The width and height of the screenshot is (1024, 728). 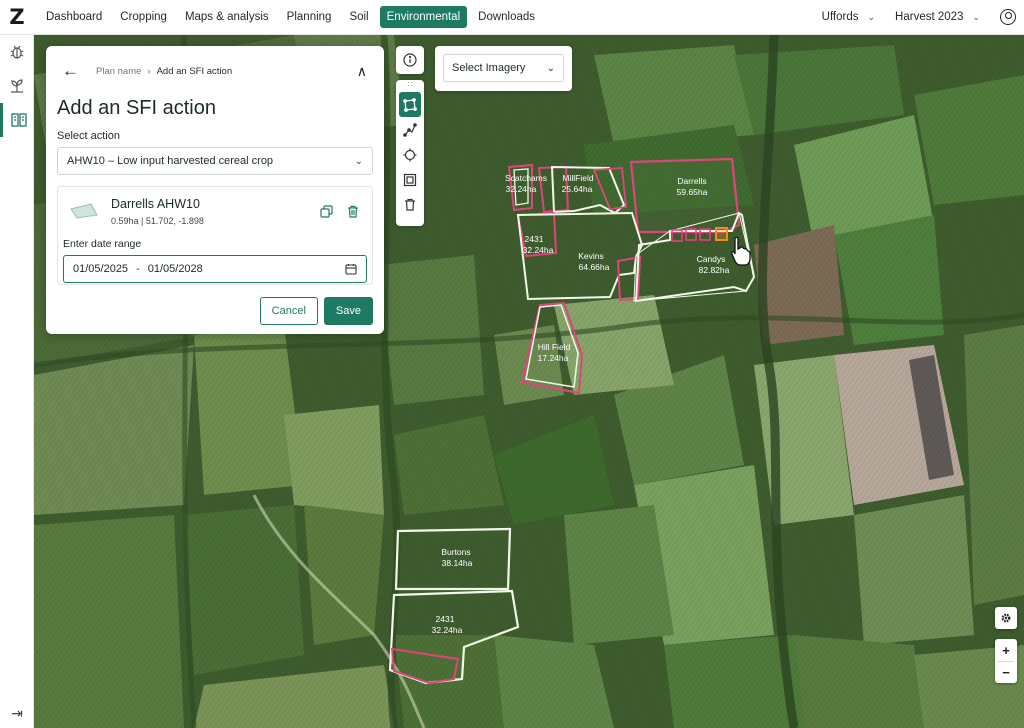 I want to click on top-right-controls: Uffords ⌄ Harvest 2023 ⌄, so click(x=923, y=17).